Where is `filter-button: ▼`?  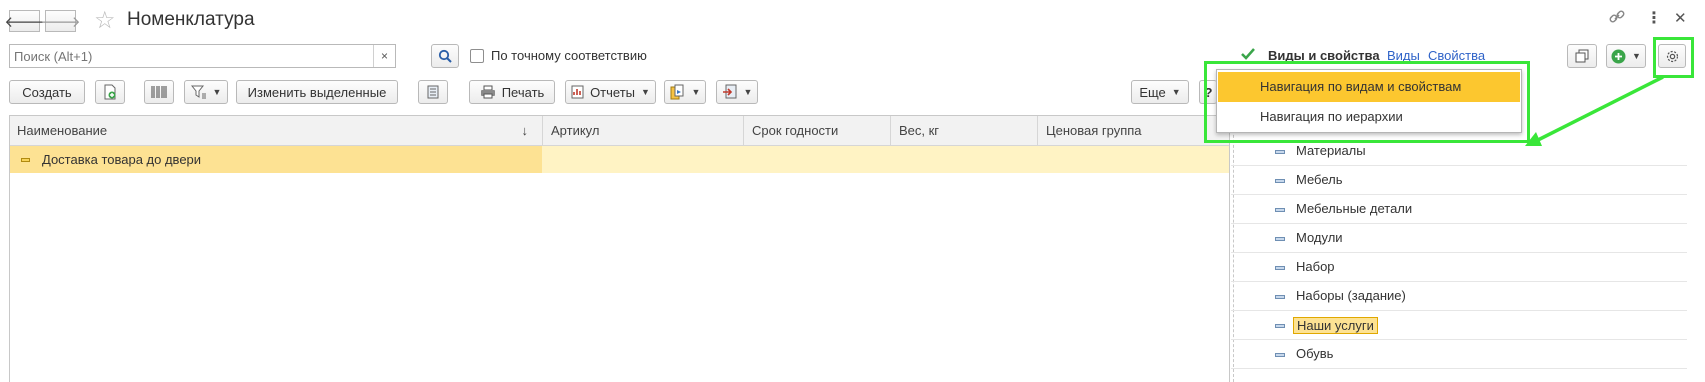
filter-button: ▼ is located at coordinates (206, 92).